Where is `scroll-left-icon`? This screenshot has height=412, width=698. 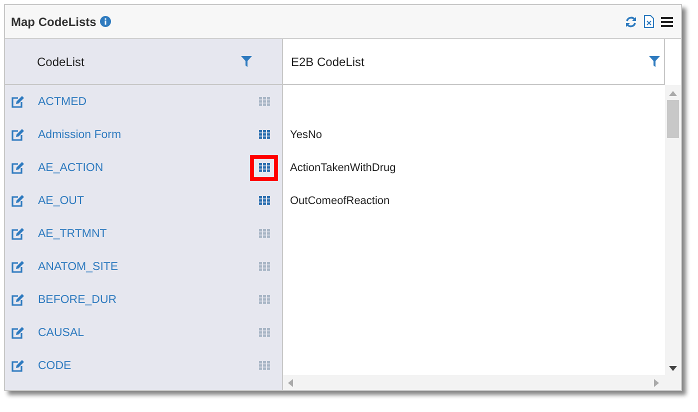 scroll-left-icon is located at coordinates (290, 382).